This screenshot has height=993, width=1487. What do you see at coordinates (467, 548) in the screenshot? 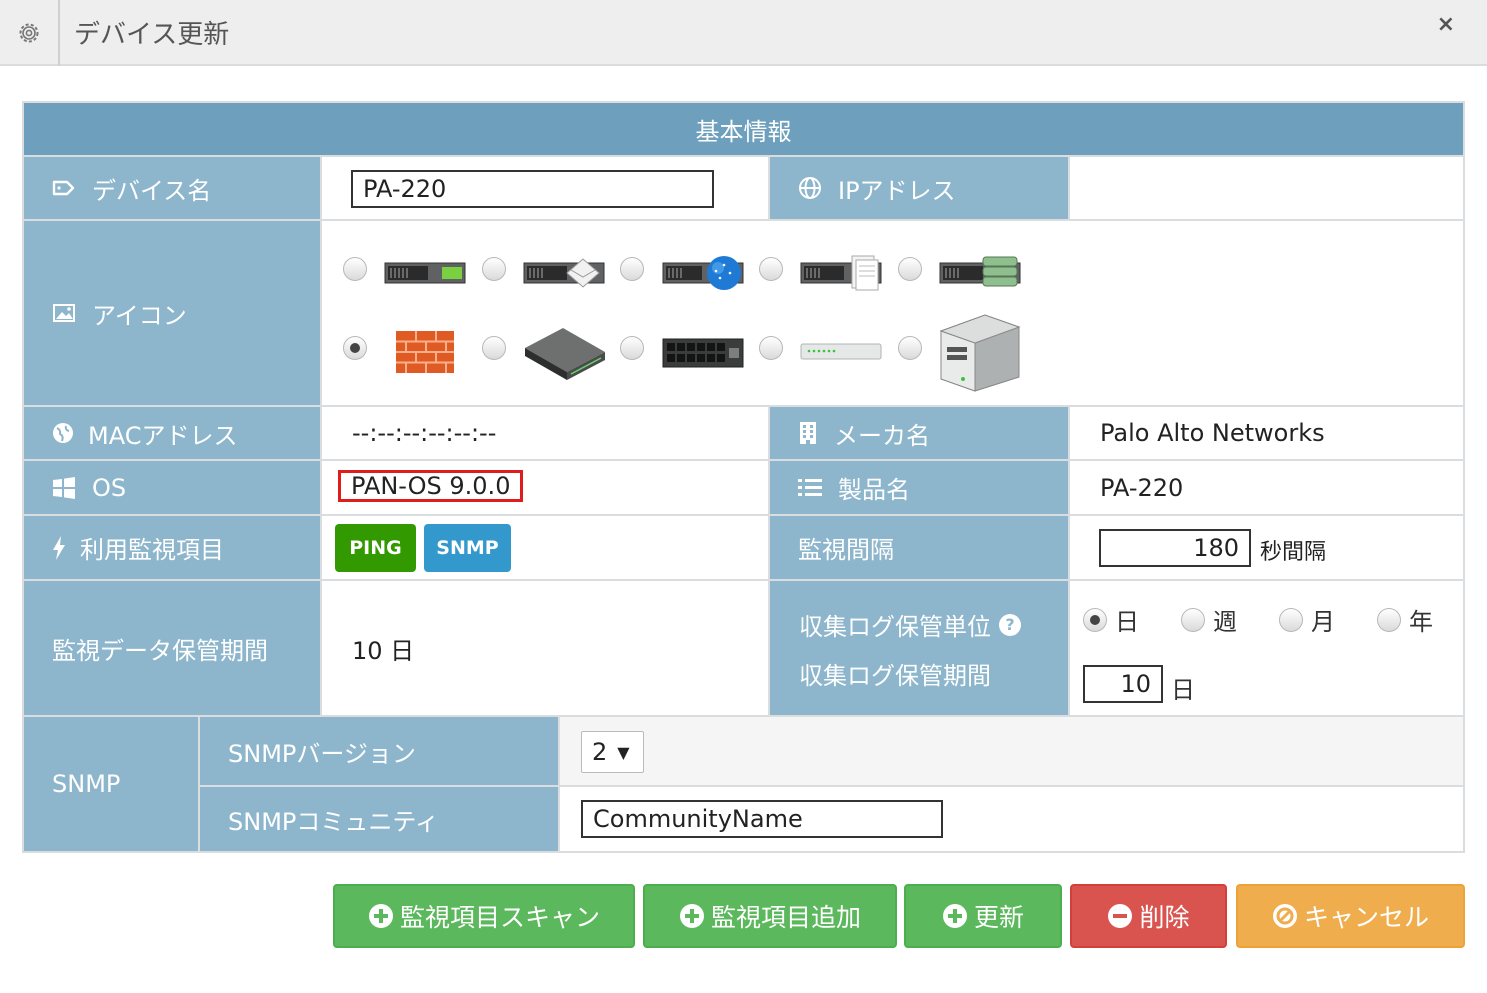
I see `snmp-badge: SNMP` at bounding box center [467, 548].